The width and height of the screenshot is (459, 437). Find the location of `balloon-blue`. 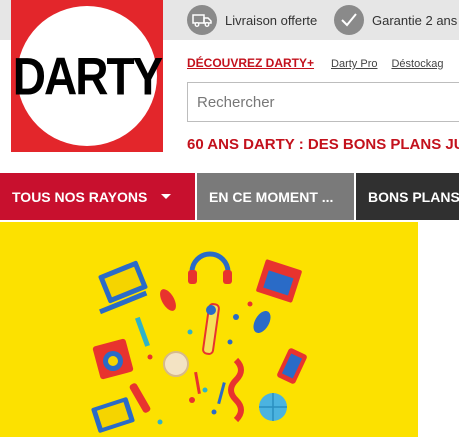

balloon-blue is located at coordinates (262, 322).